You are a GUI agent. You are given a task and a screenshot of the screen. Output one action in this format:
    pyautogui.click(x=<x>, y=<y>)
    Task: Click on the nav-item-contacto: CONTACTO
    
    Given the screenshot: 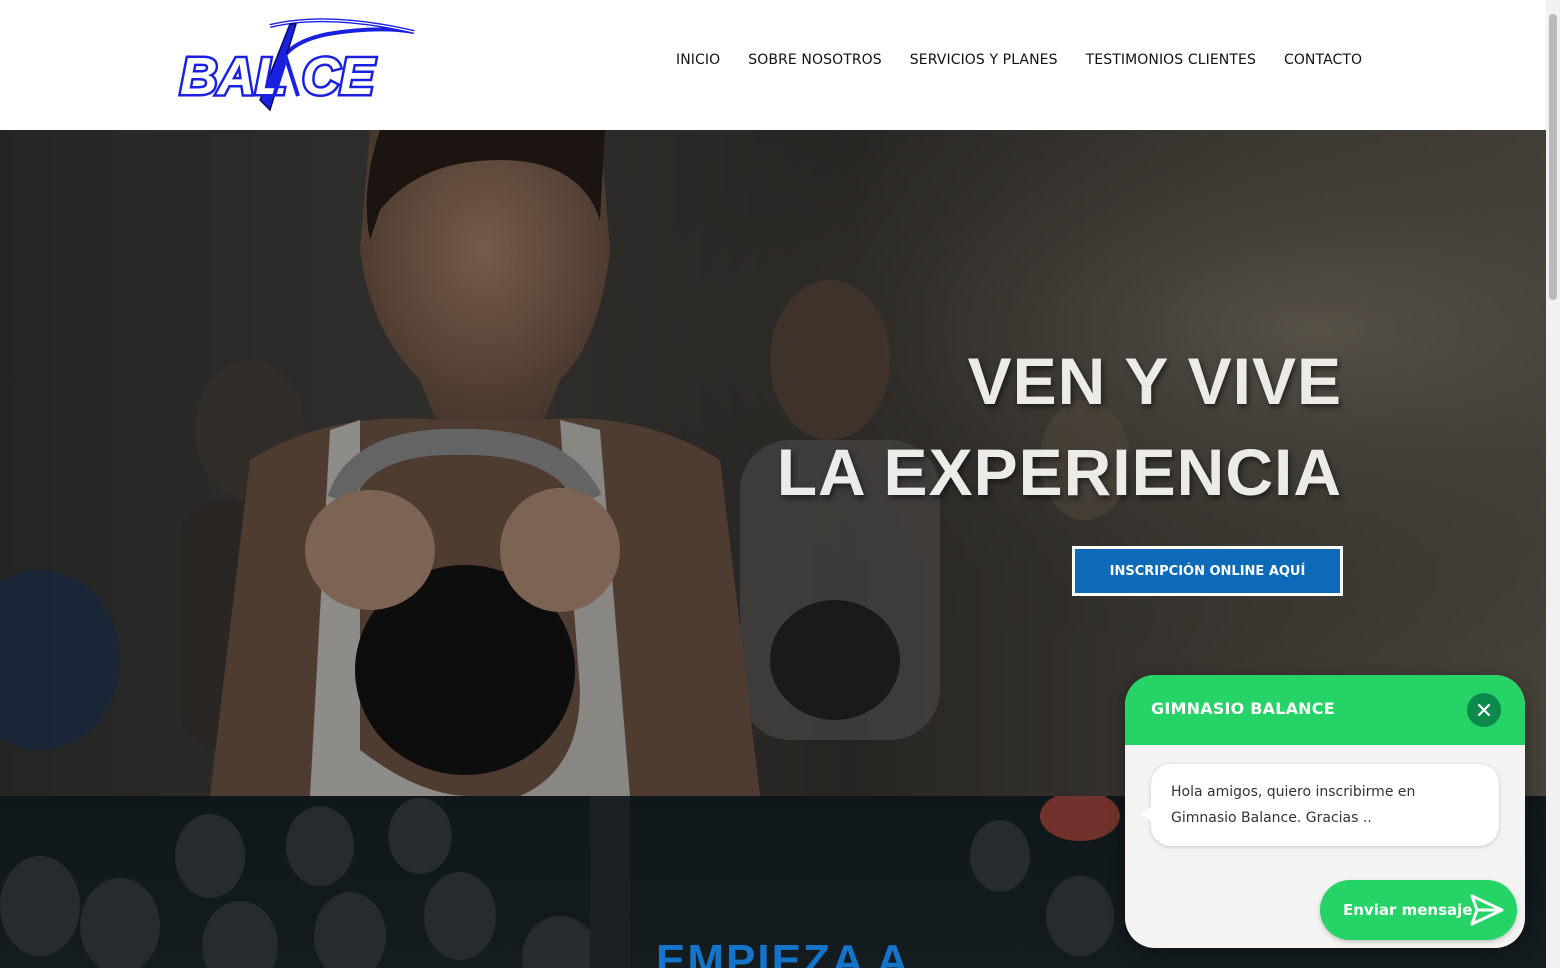 What is the action you would take?
    pyautogui.click(x=1323, y=60)
    